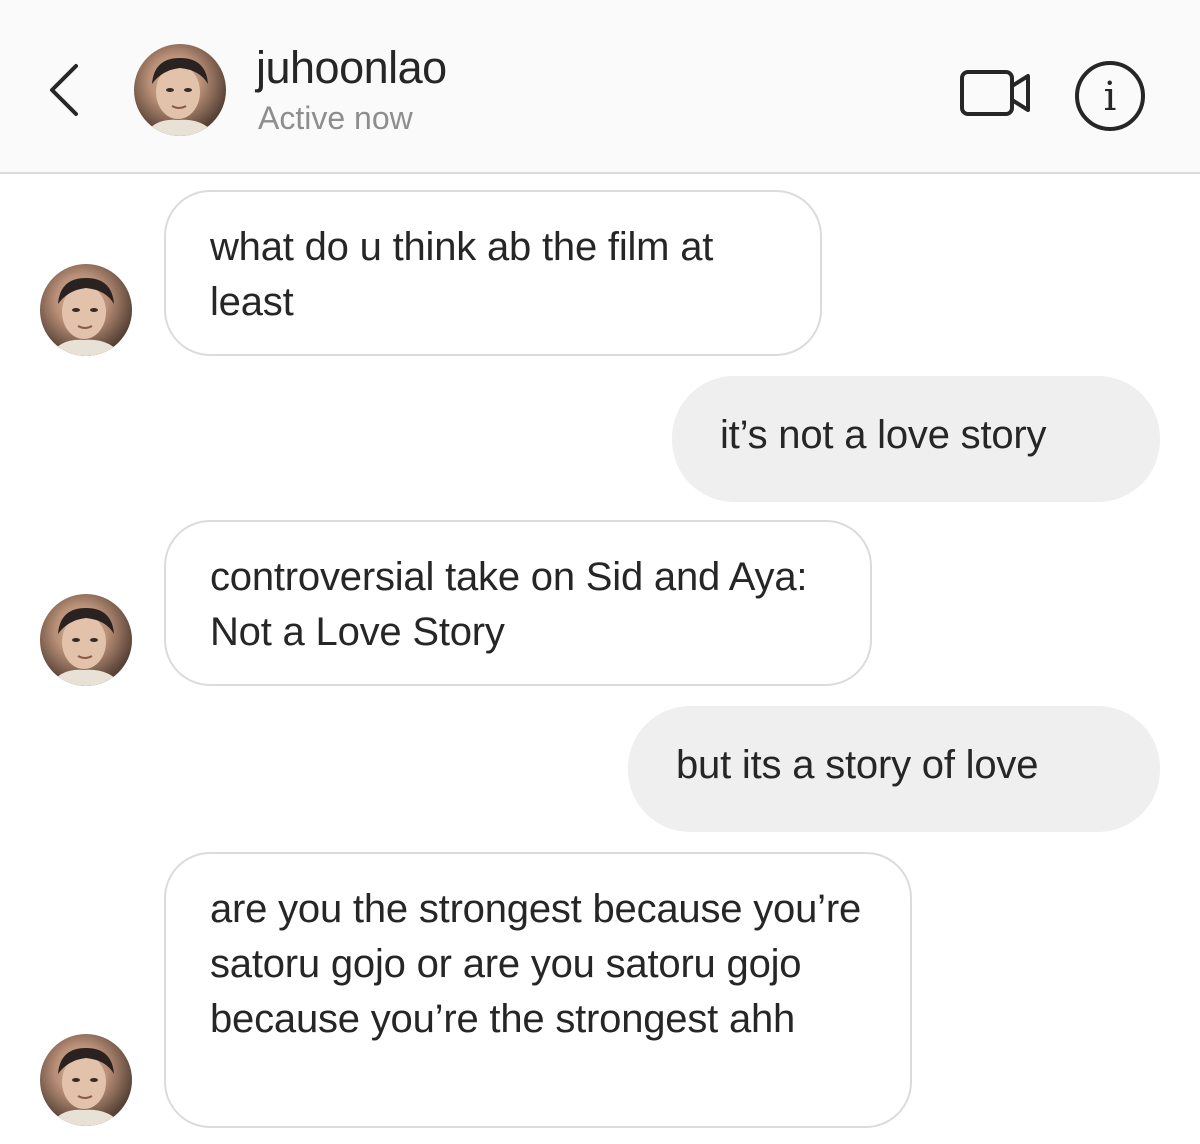 The height and width of the screenshot is (1144, 1200). I want to click on video-call-button, so click(996, 93).